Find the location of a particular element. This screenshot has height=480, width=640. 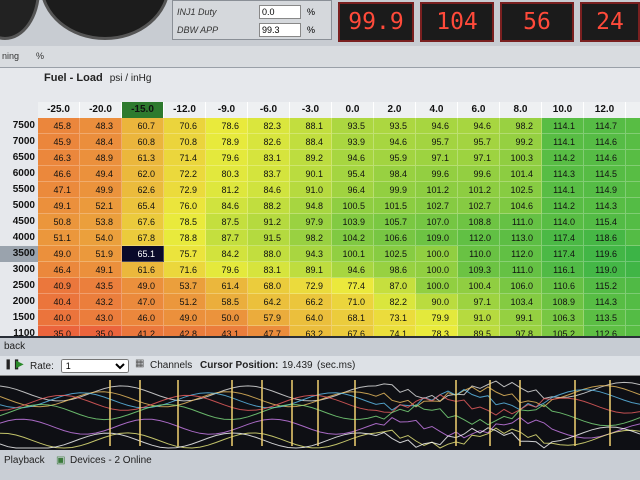

table-cell: 105.7 is located at coordinates (395, 222).